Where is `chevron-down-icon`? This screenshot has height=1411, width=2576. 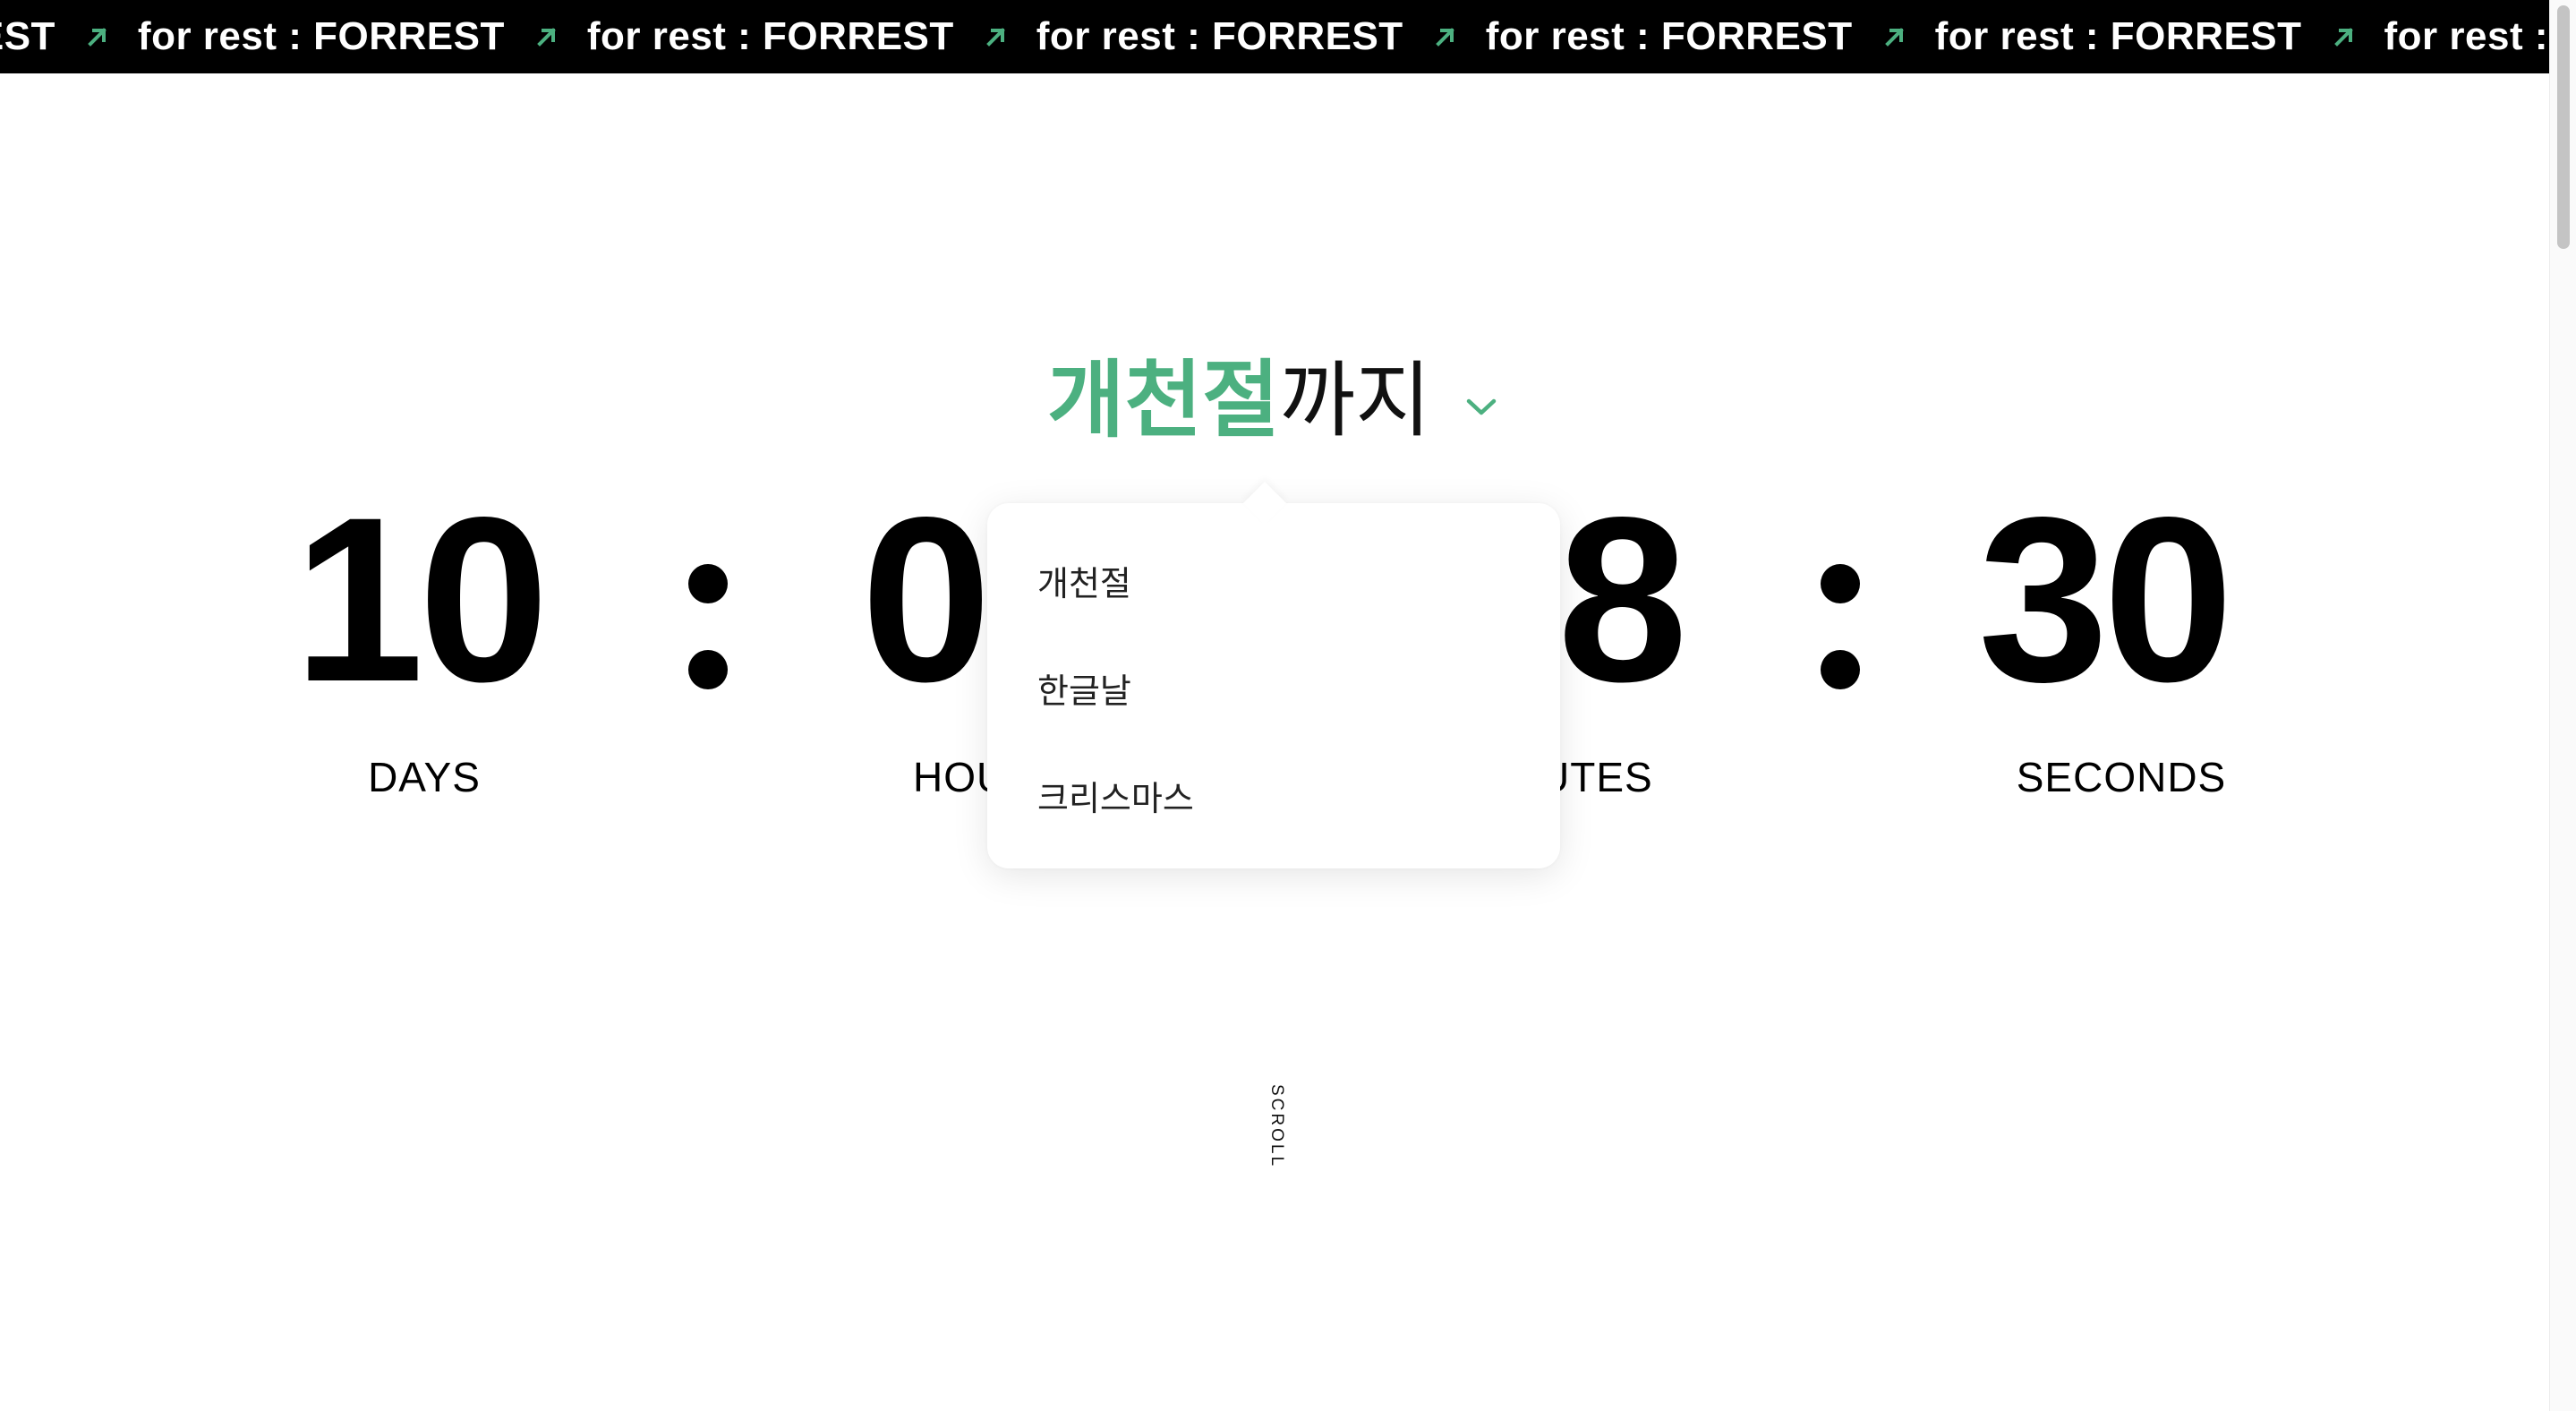
chevron-down-icon is located at coordinates (1481, 406).